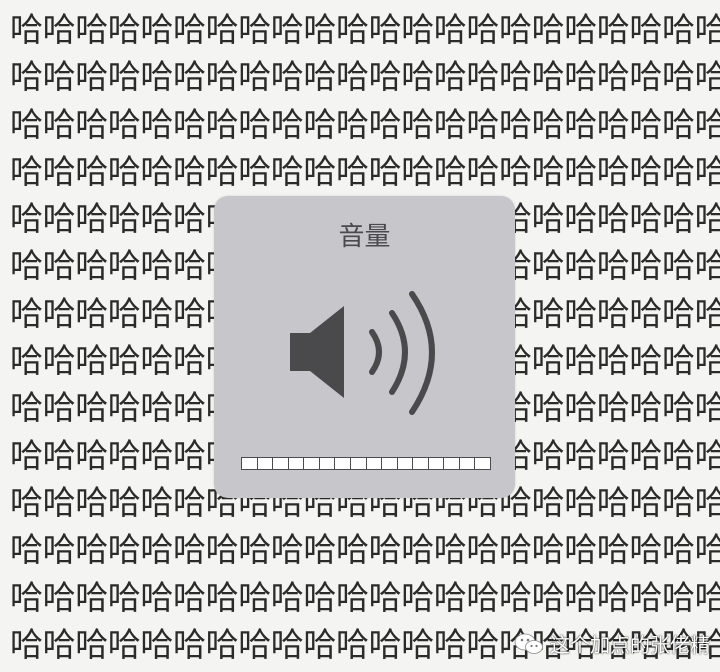 This screenshot has height=672, width=720. I want to click on volume-level-bar, so click(366, 463).